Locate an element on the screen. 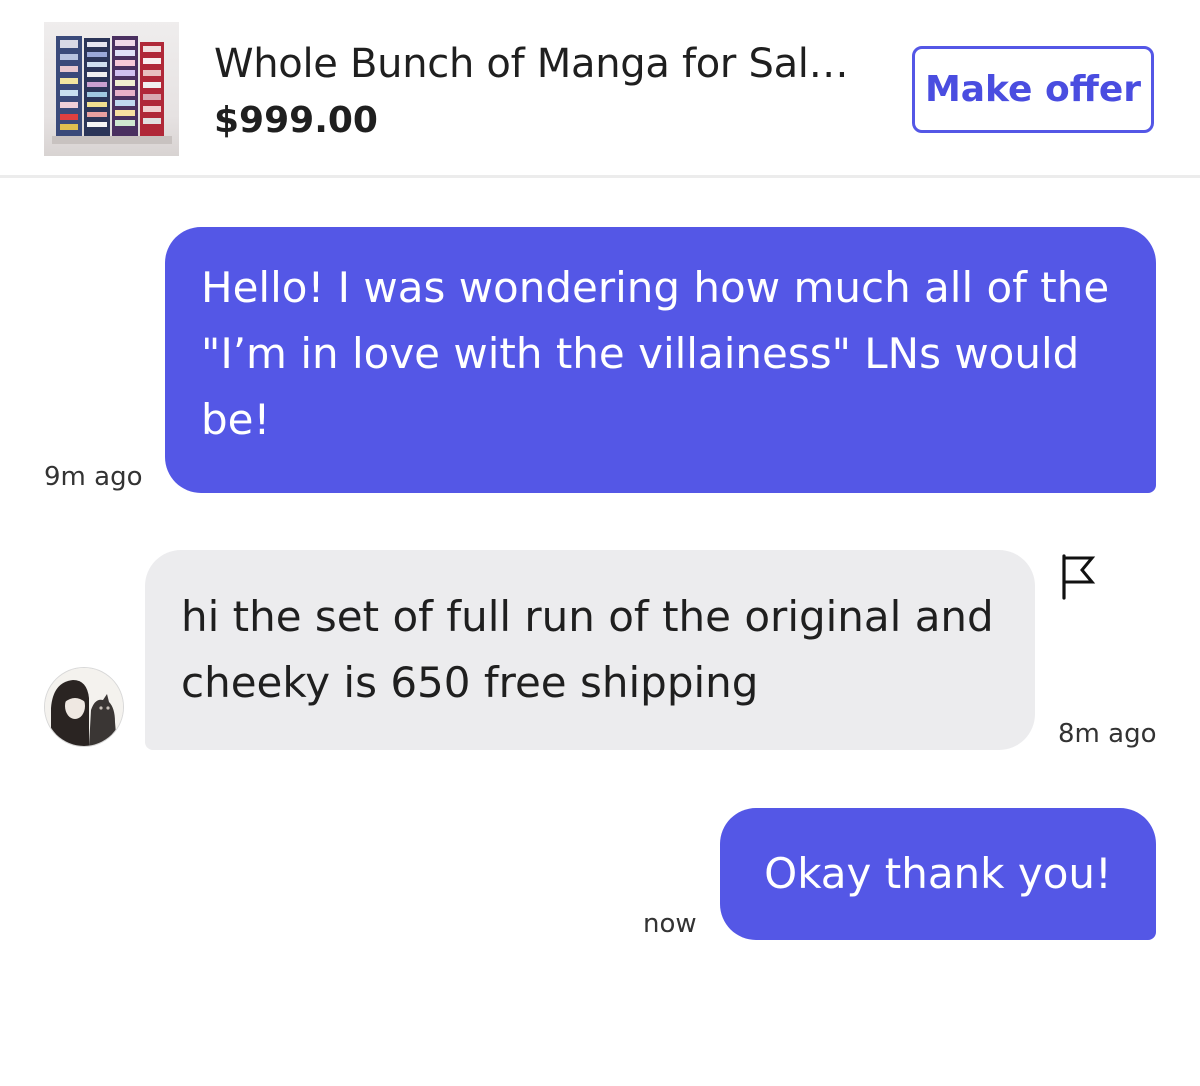 This screenshot has height=1086, width=1200. avatar-image is located at coordinates (84, 707).